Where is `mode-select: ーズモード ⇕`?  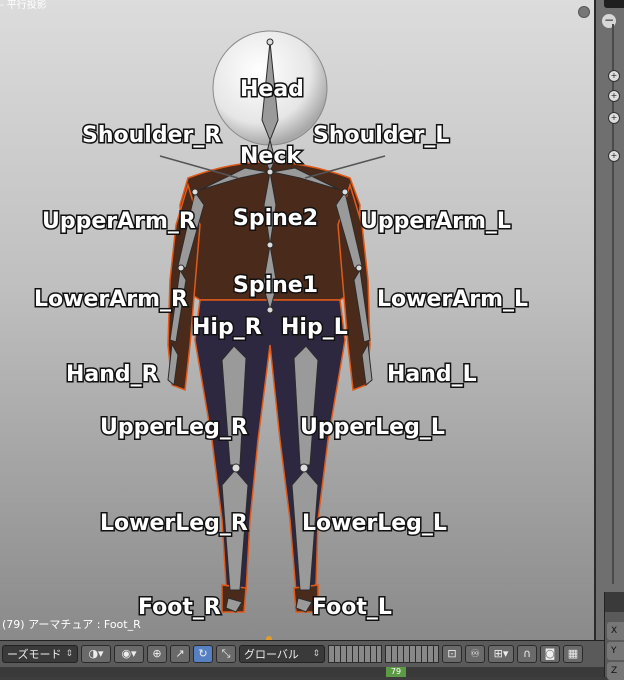
mode-select: ーズモード ⇕ is located at coordinates (40, 654).